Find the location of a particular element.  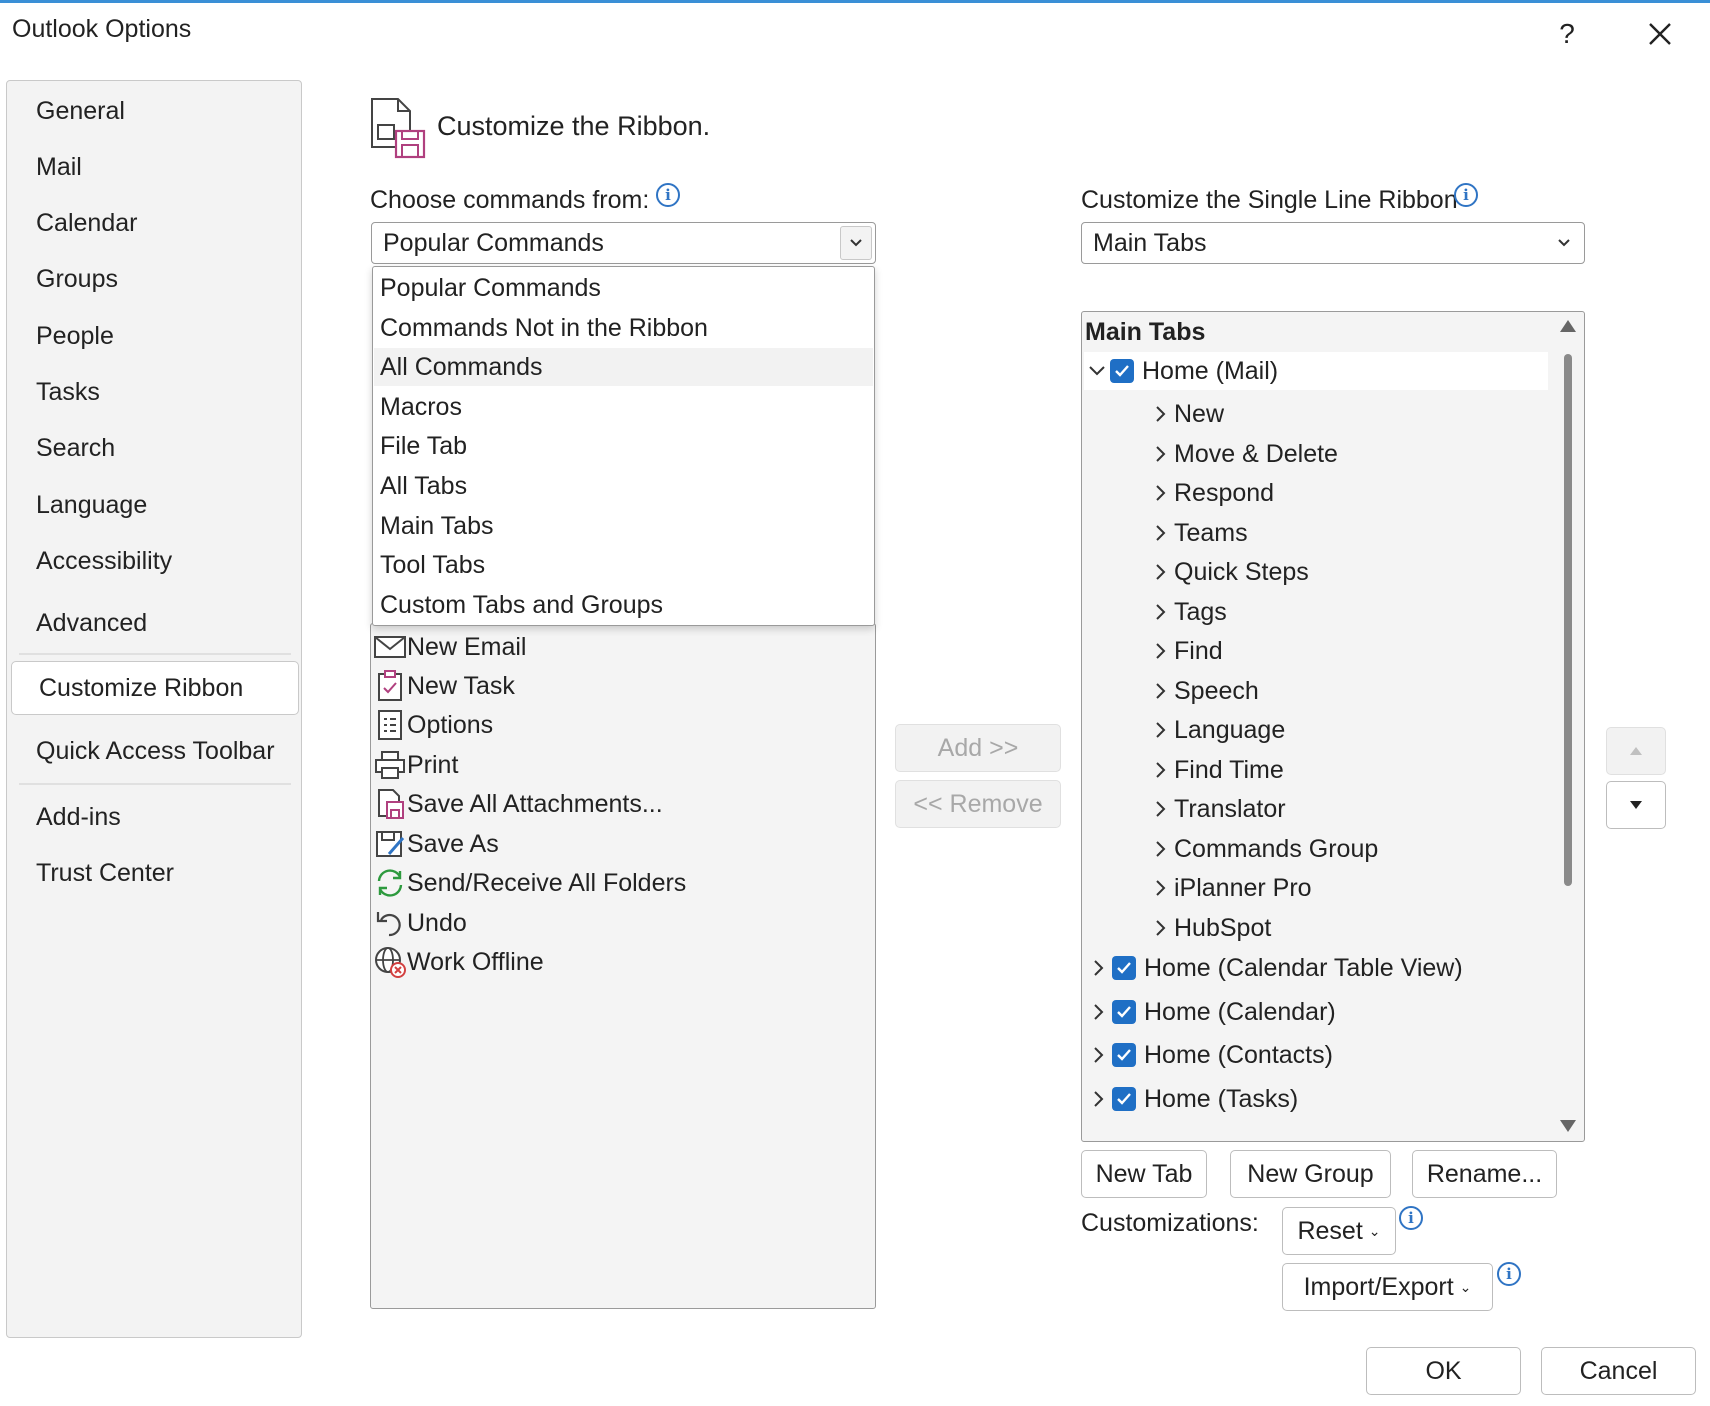

sidebar-item-tasks: Tasks is located at coordinates (154, 392).